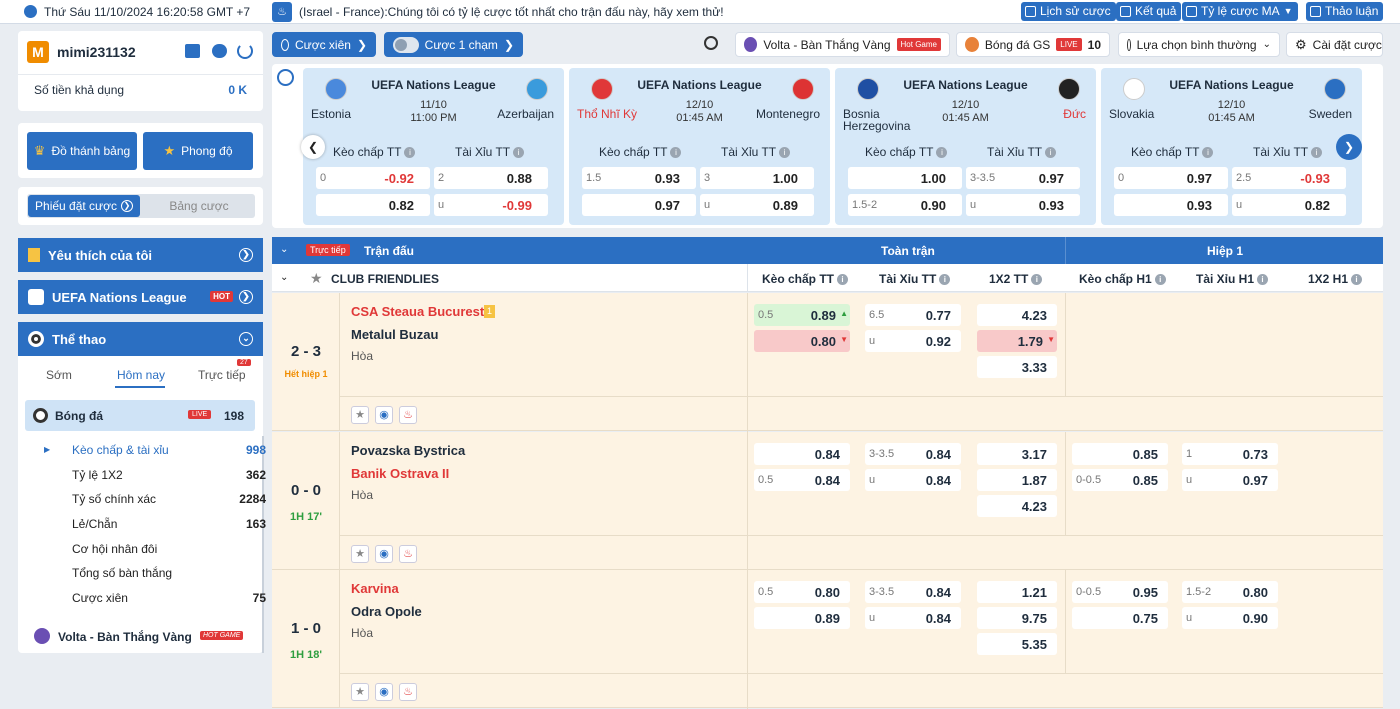  I want to click on sidebar-item-sports: Thể thao ⌄, so click(140, 339).